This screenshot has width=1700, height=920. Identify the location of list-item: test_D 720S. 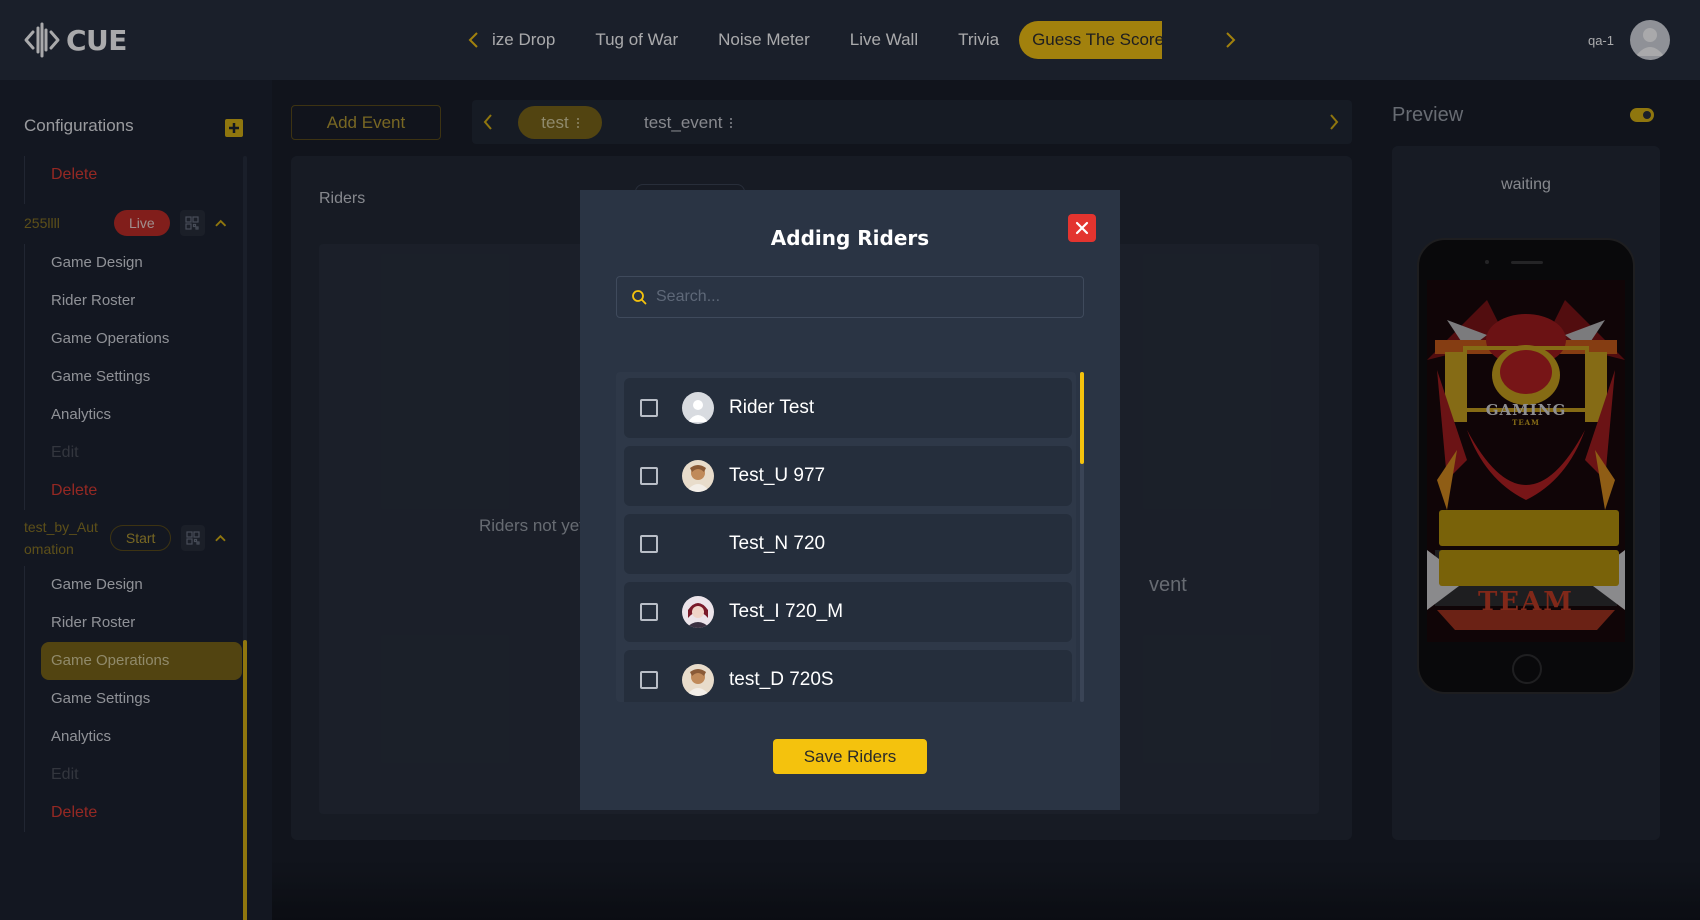
(848, 676).